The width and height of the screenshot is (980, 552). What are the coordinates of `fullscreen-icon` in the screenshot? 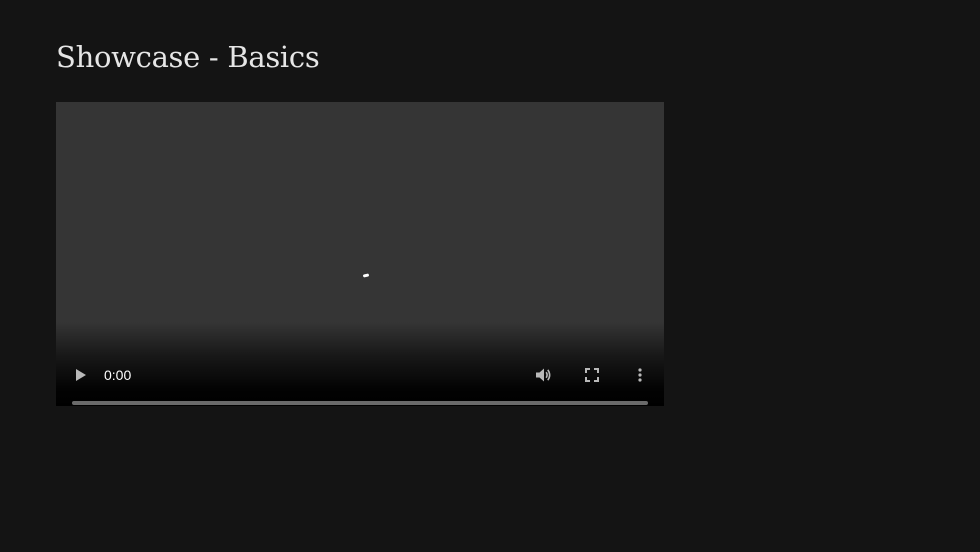 It's located at (592, 375).